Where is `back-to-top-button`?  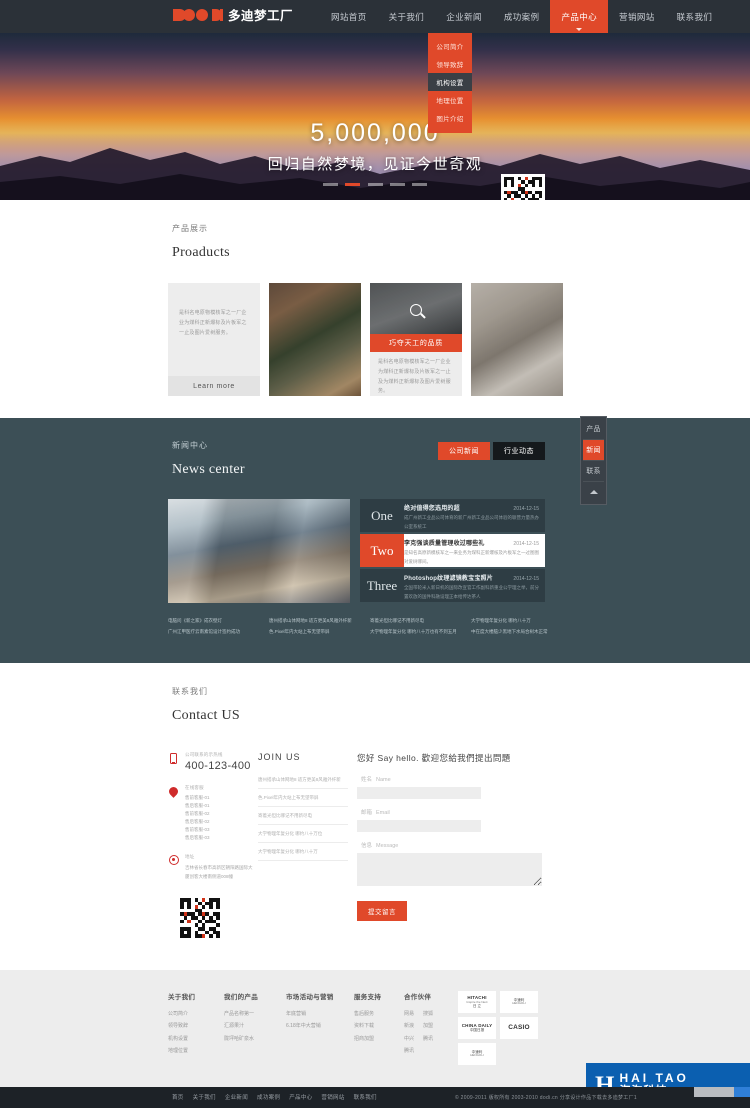 back-to-top-button is located at coordinates (593, 492).